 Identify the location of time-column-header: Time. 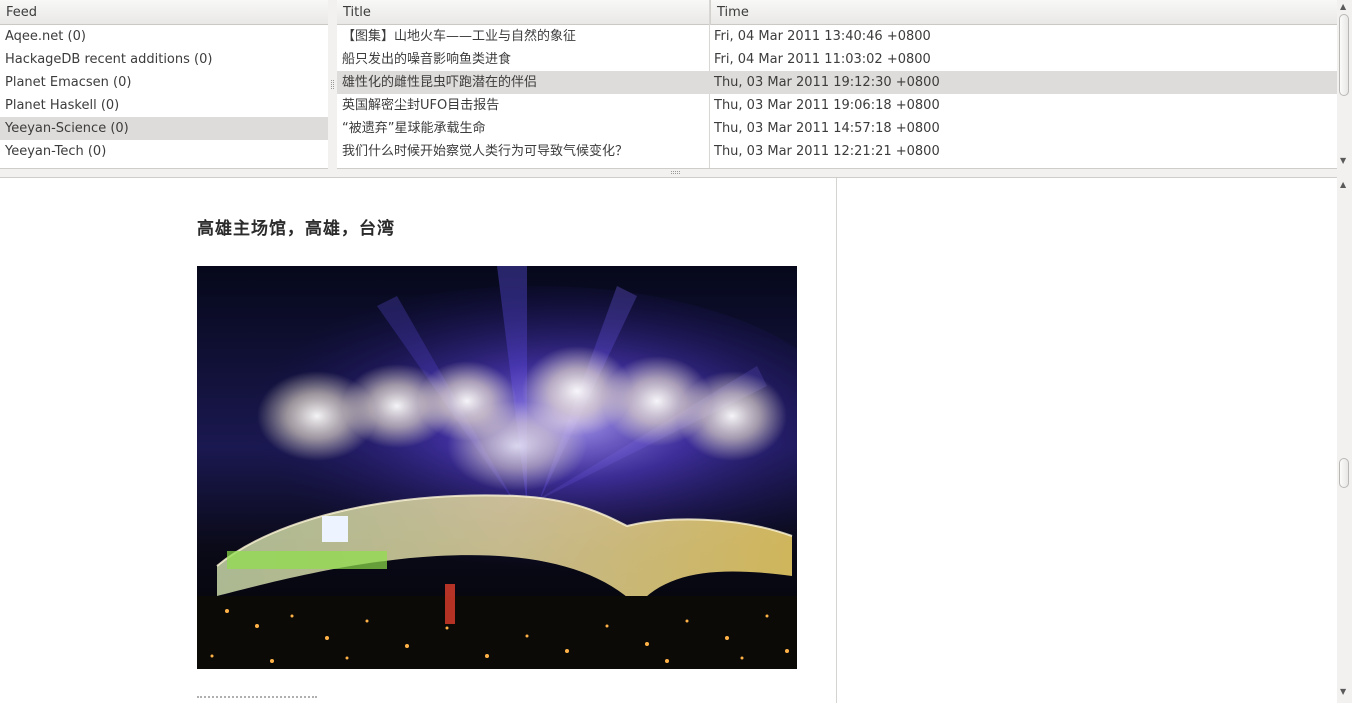
(1023, 12).